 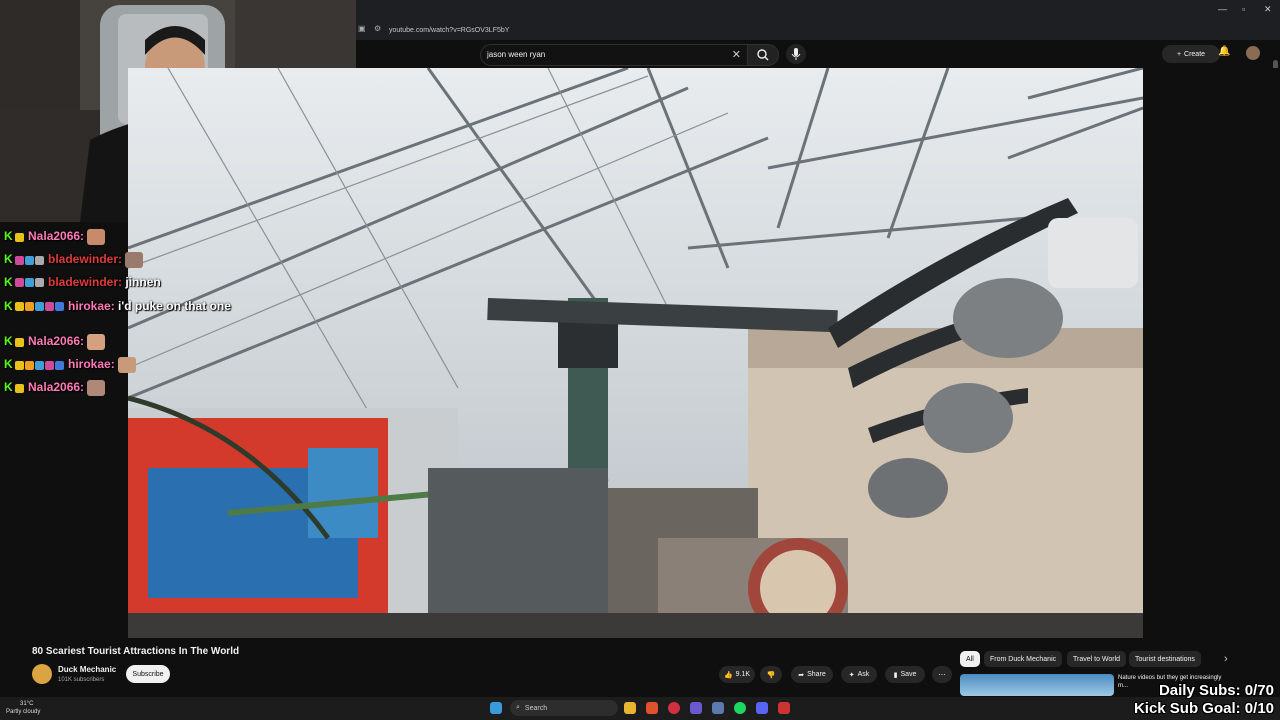 I want to click on share-button: ➦ Share, so click(x=812, y=674).